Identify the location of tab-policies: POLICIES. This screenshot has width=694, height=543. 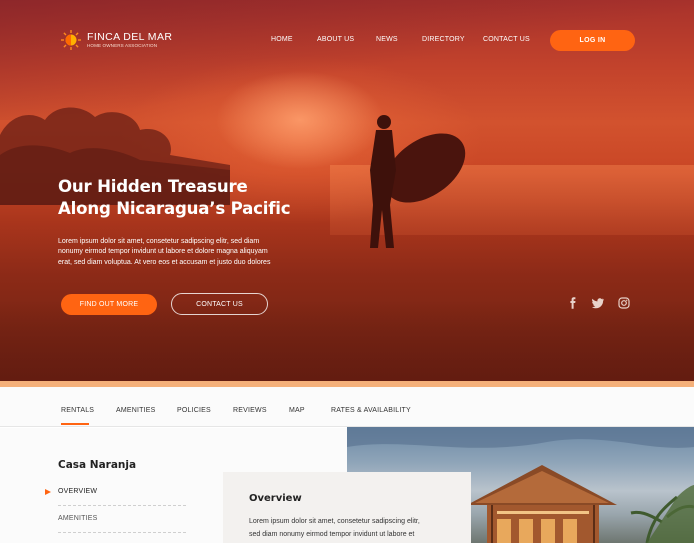
(194, 410).